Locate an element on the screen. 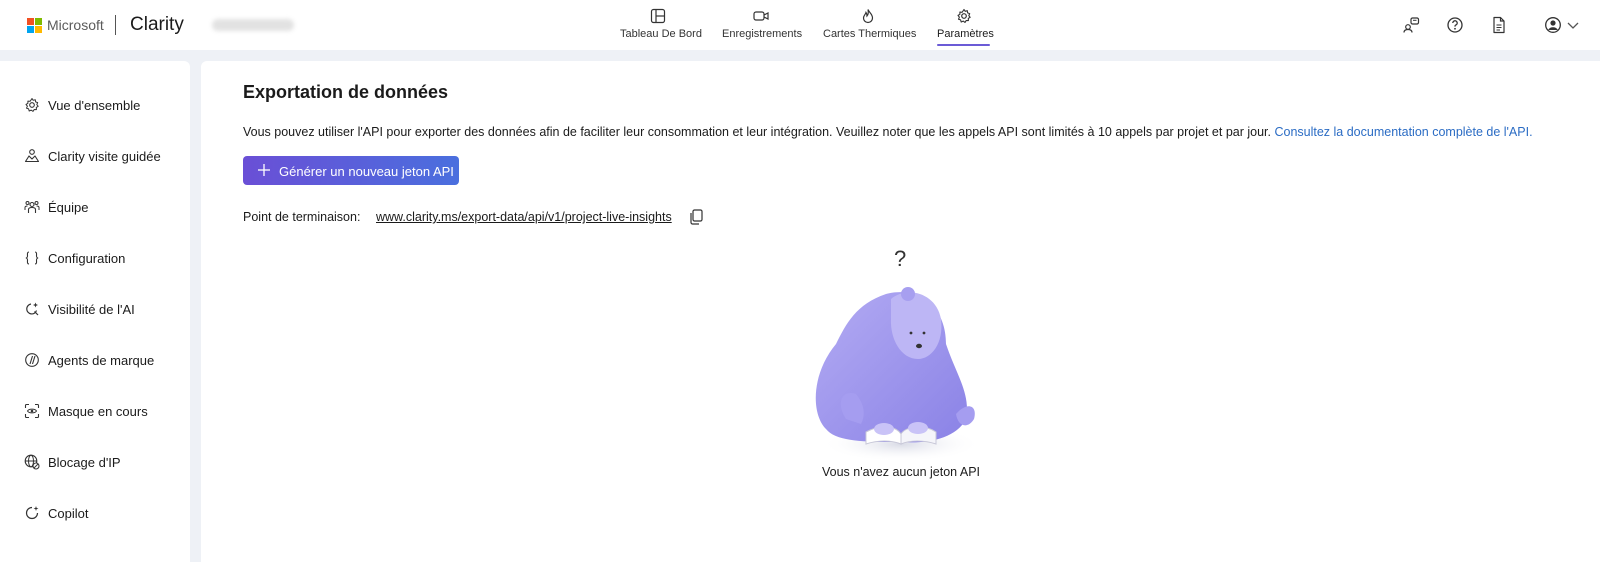 The height and width of the screenshot is (562, 1600). masking-icon is located at coordinates (32, 411).